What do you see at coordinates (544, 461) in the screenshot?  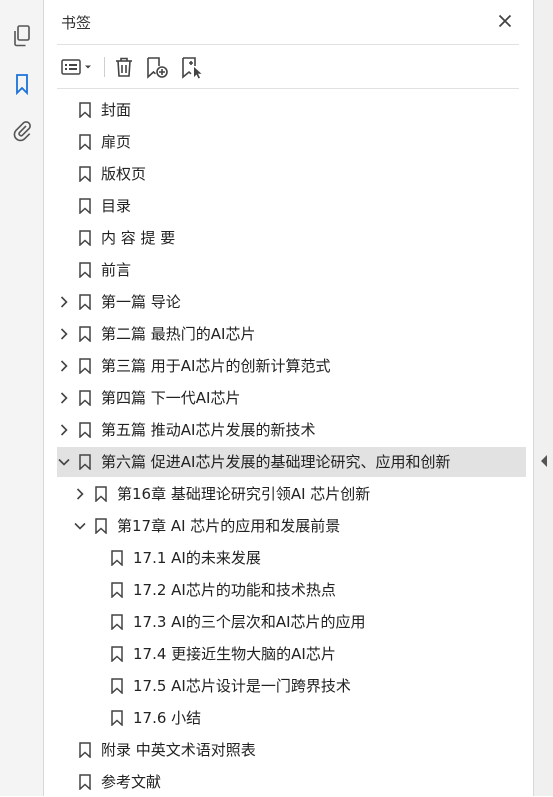 I see `collapse-arrow-icon` at bounding box center [544, 461].